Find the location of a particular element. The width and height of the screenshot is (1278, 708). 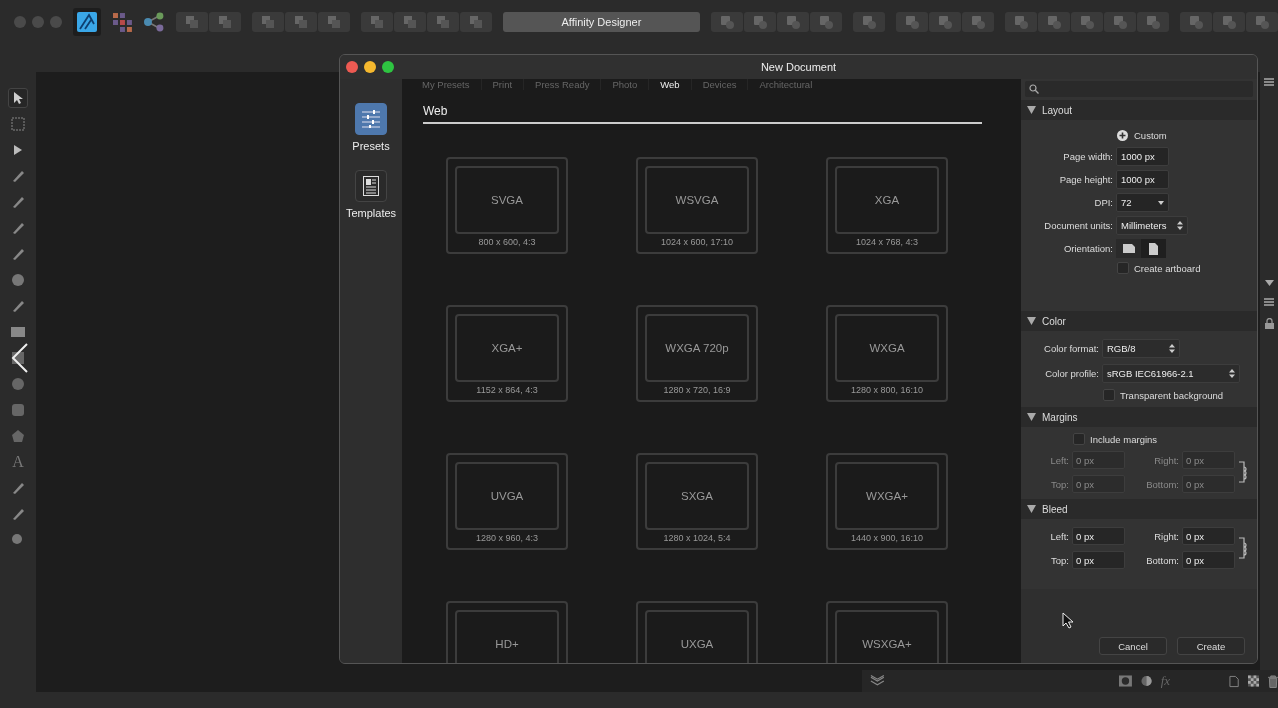

input-field: RGB/8 is located at coordinates (1141, 348).